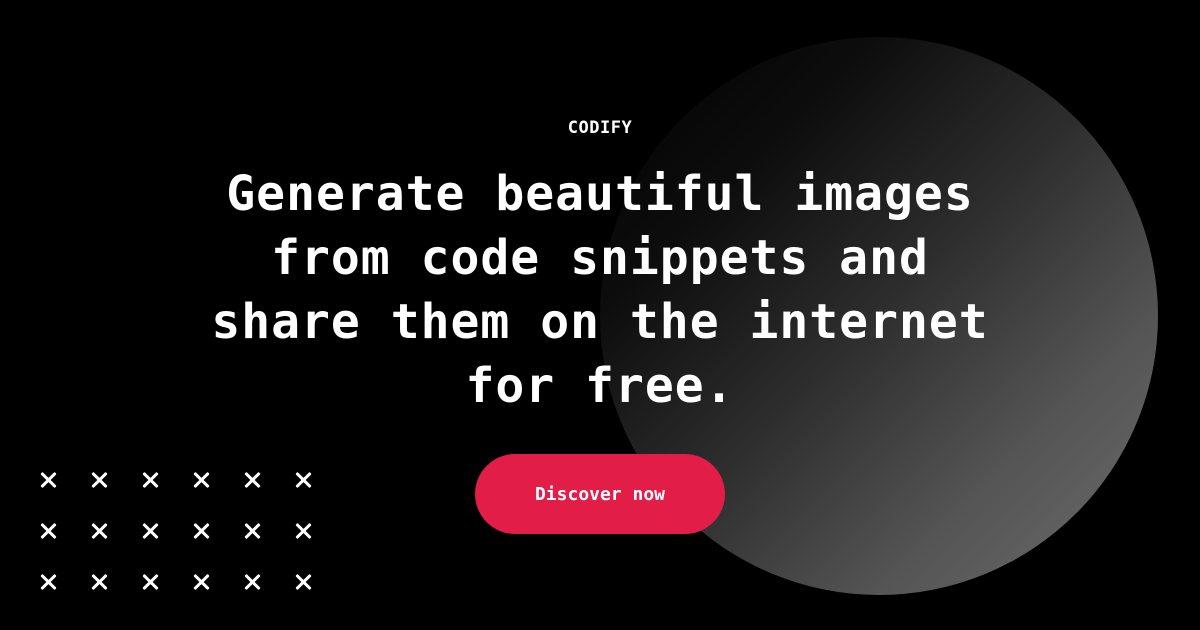 The image size is (1200, 630). What do you see at coordinates (600, 322) in the screenshot?
I see `headline-line: share them on the internet` at bounding box center [600, 322].